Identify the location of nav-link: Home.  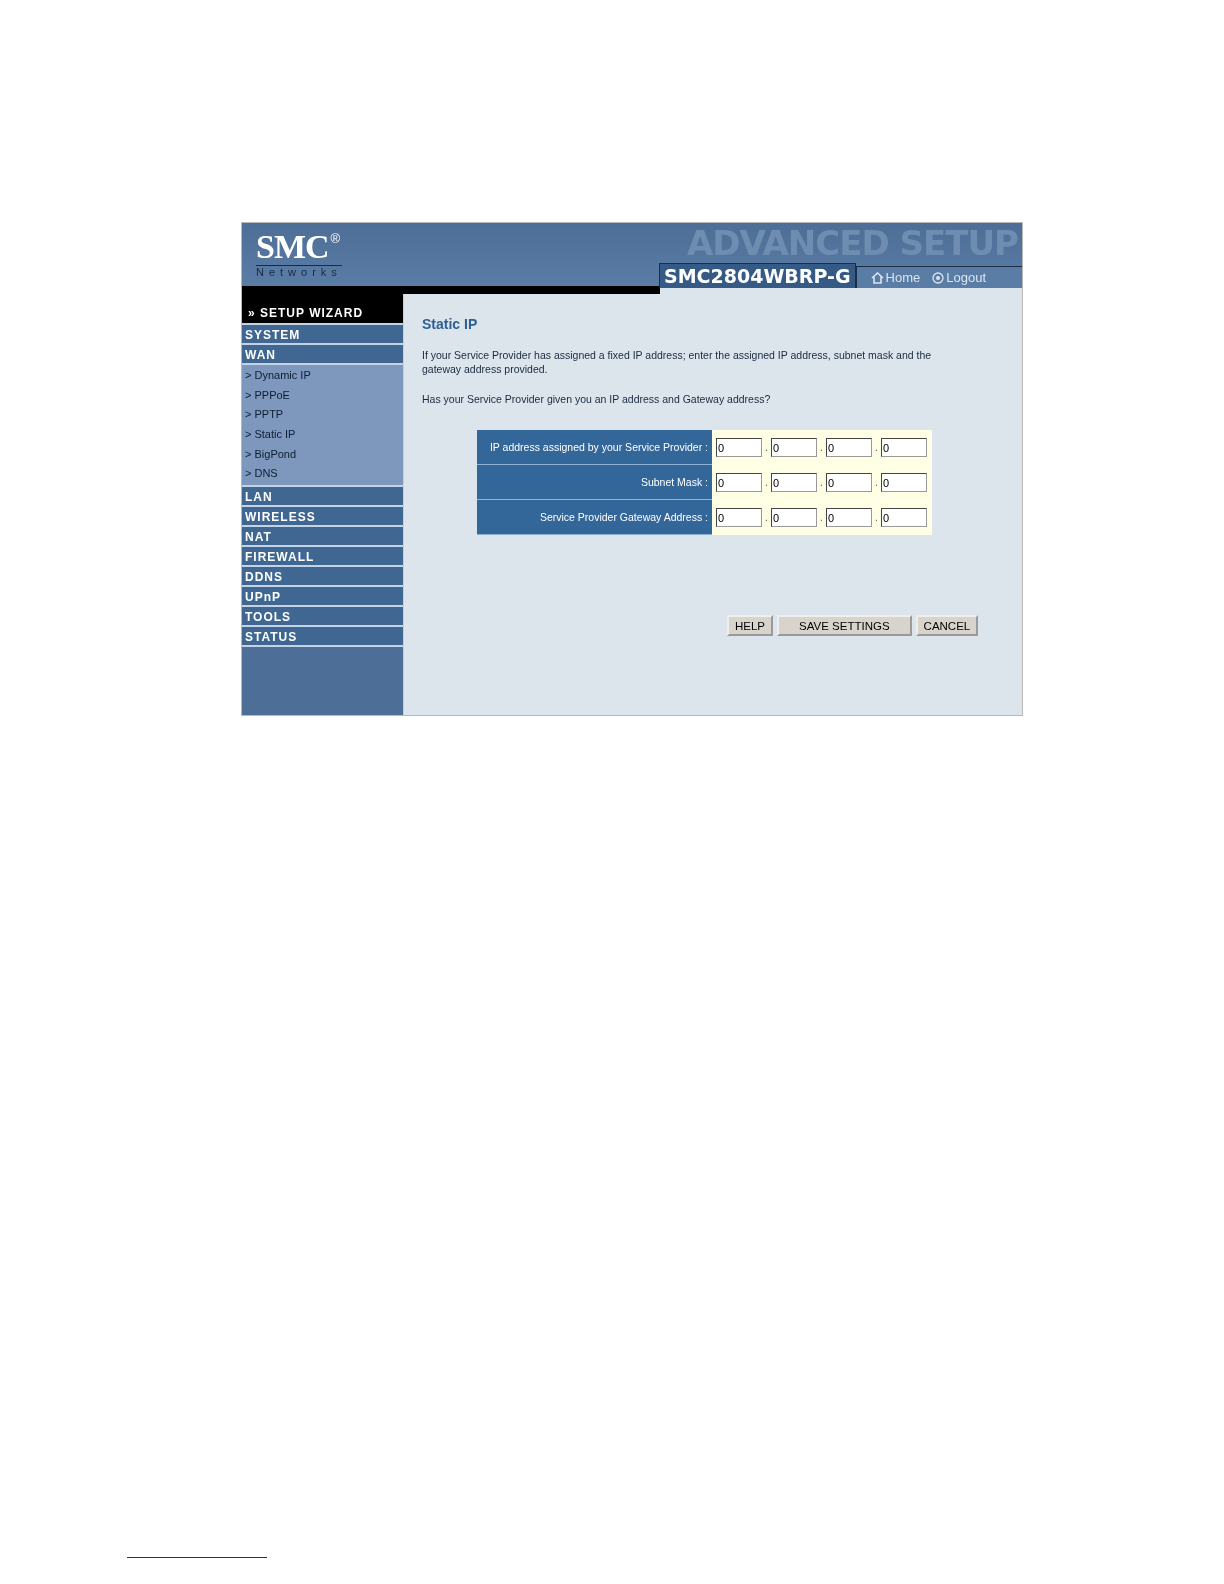
(895, 277).